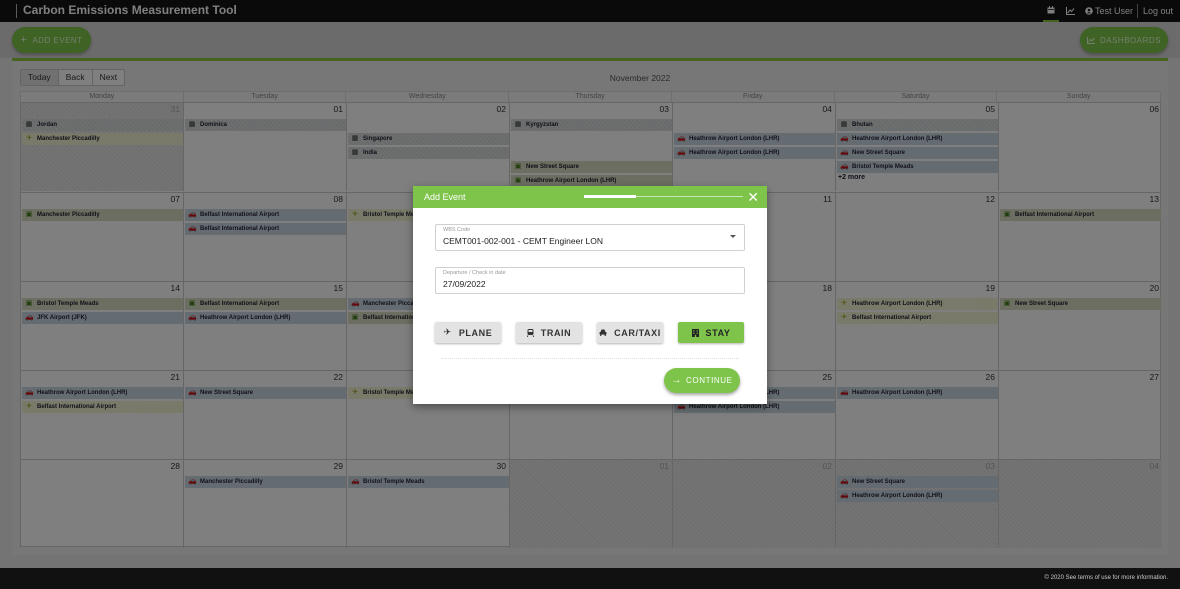  What do you see at coordinates (753, 197) in the screenshot?
I see `close-icon: ✕` at bounding box center [753, 197].